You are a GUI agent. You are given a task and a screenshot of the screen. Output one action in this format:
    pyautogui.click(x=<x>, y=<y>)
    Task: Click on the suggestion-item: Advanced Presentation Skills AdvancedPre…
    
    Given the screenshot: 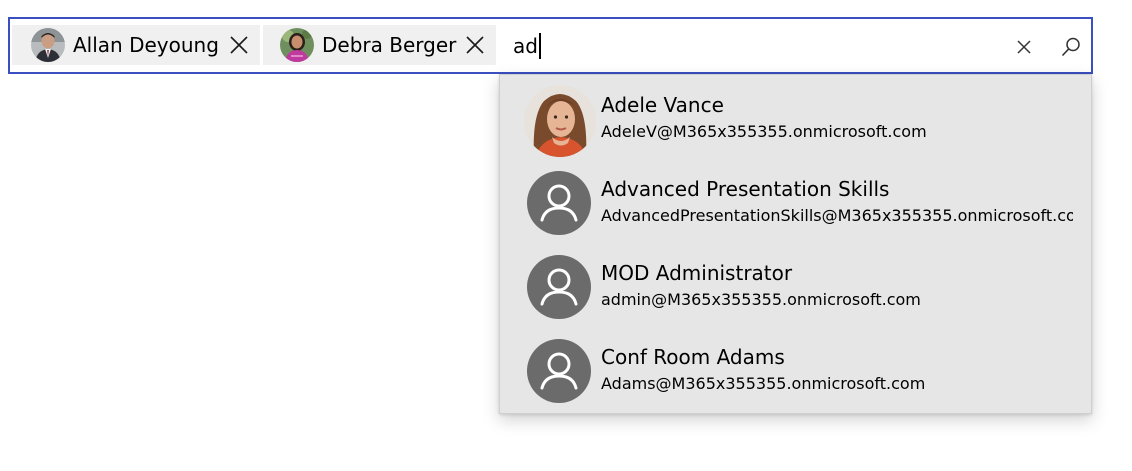 What is the action you would take?
    pyautogui.click(x=795, y=201)
    